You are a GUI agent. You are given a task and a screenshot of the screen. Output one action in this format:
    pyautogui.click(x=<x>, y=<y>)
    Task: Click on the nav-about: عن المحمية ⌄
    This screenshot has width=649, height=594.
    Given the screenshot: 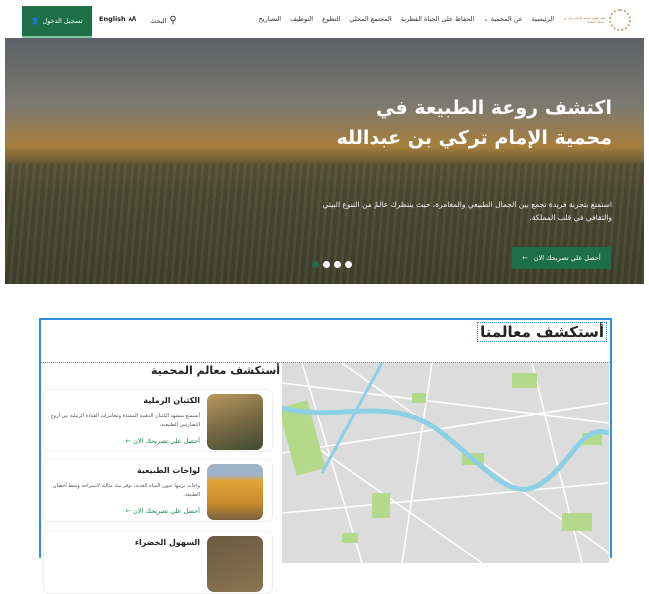 What is the action you would take?
    pyautogui.click(x=502, y=19)
    